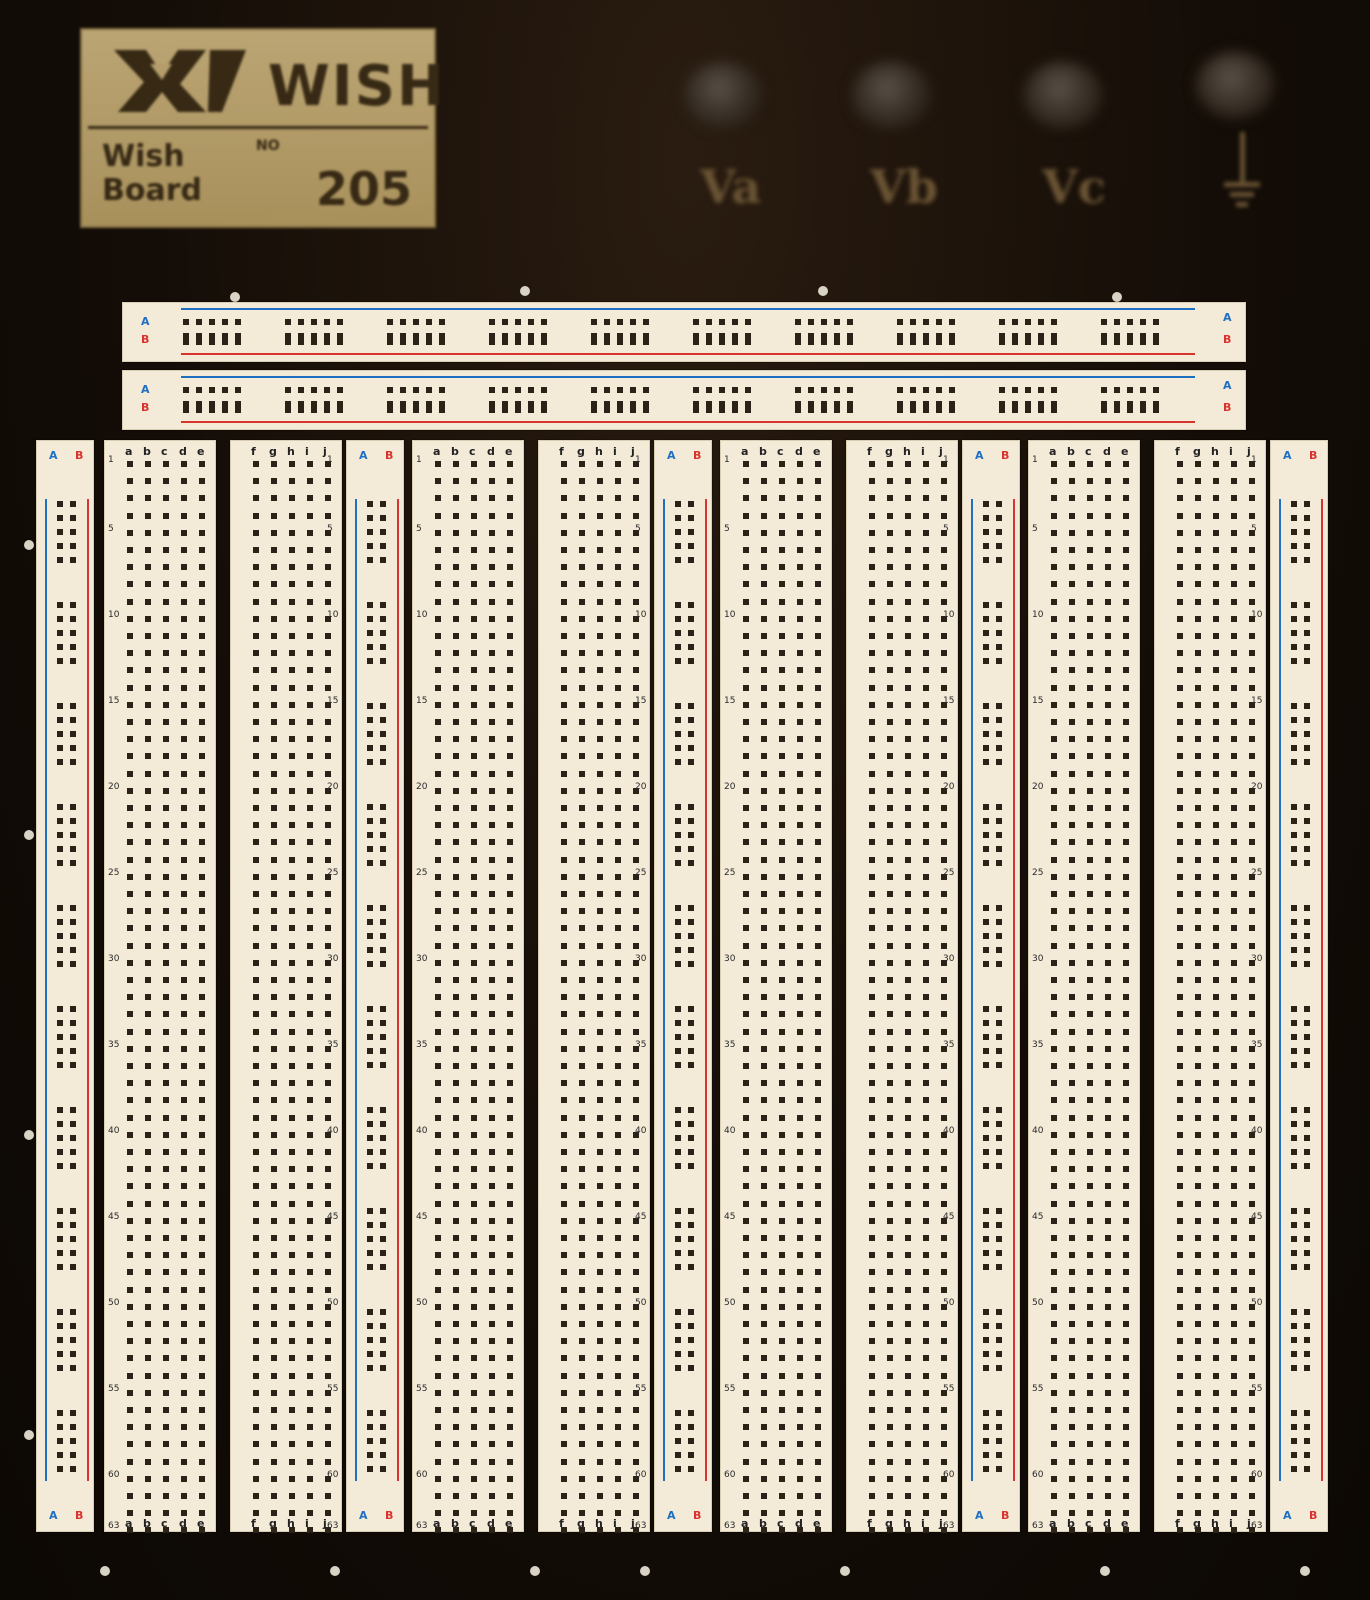 This screenshot has height=1600, width=1370. I want to click on terminal-strip-5: a a b b c c d d e e 1 5 10 15 20 25 30 35 40 45 50 55 60 63, so click(776, 987).